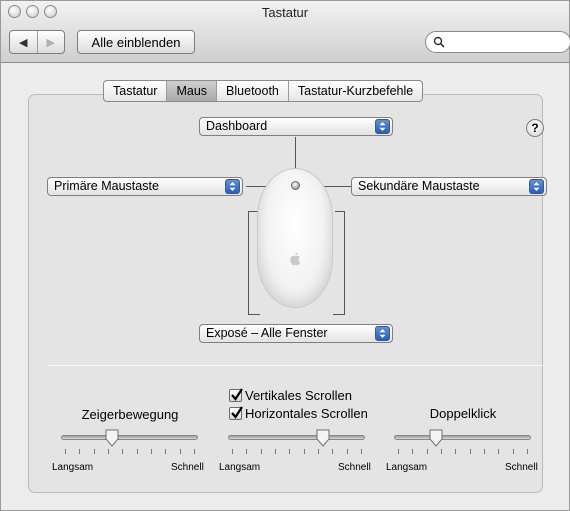  I want to click on connector-line-right-side, so click(344, 262).